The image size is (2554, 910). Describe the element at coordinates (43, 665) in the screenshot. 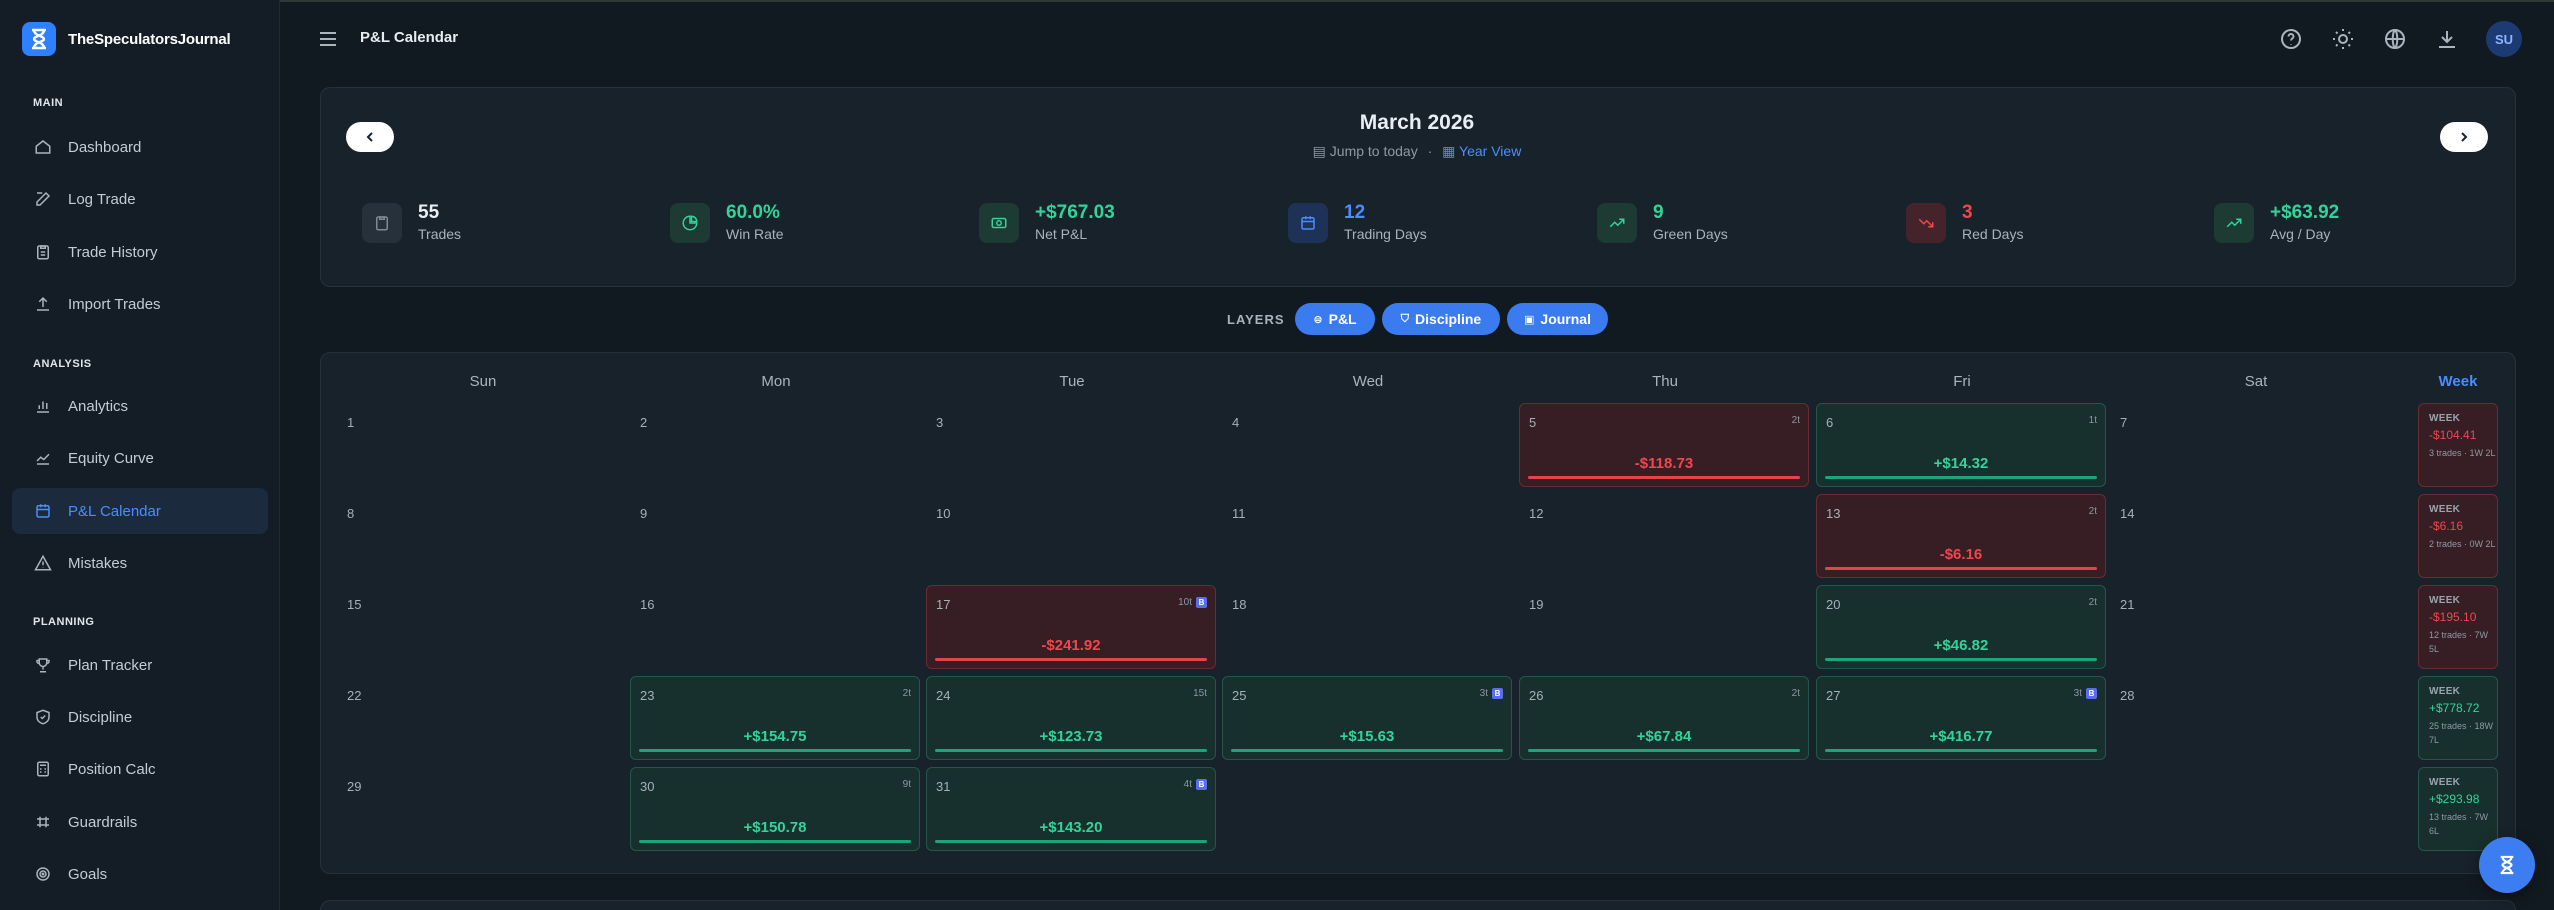

I see `trophy-icon` at that location.